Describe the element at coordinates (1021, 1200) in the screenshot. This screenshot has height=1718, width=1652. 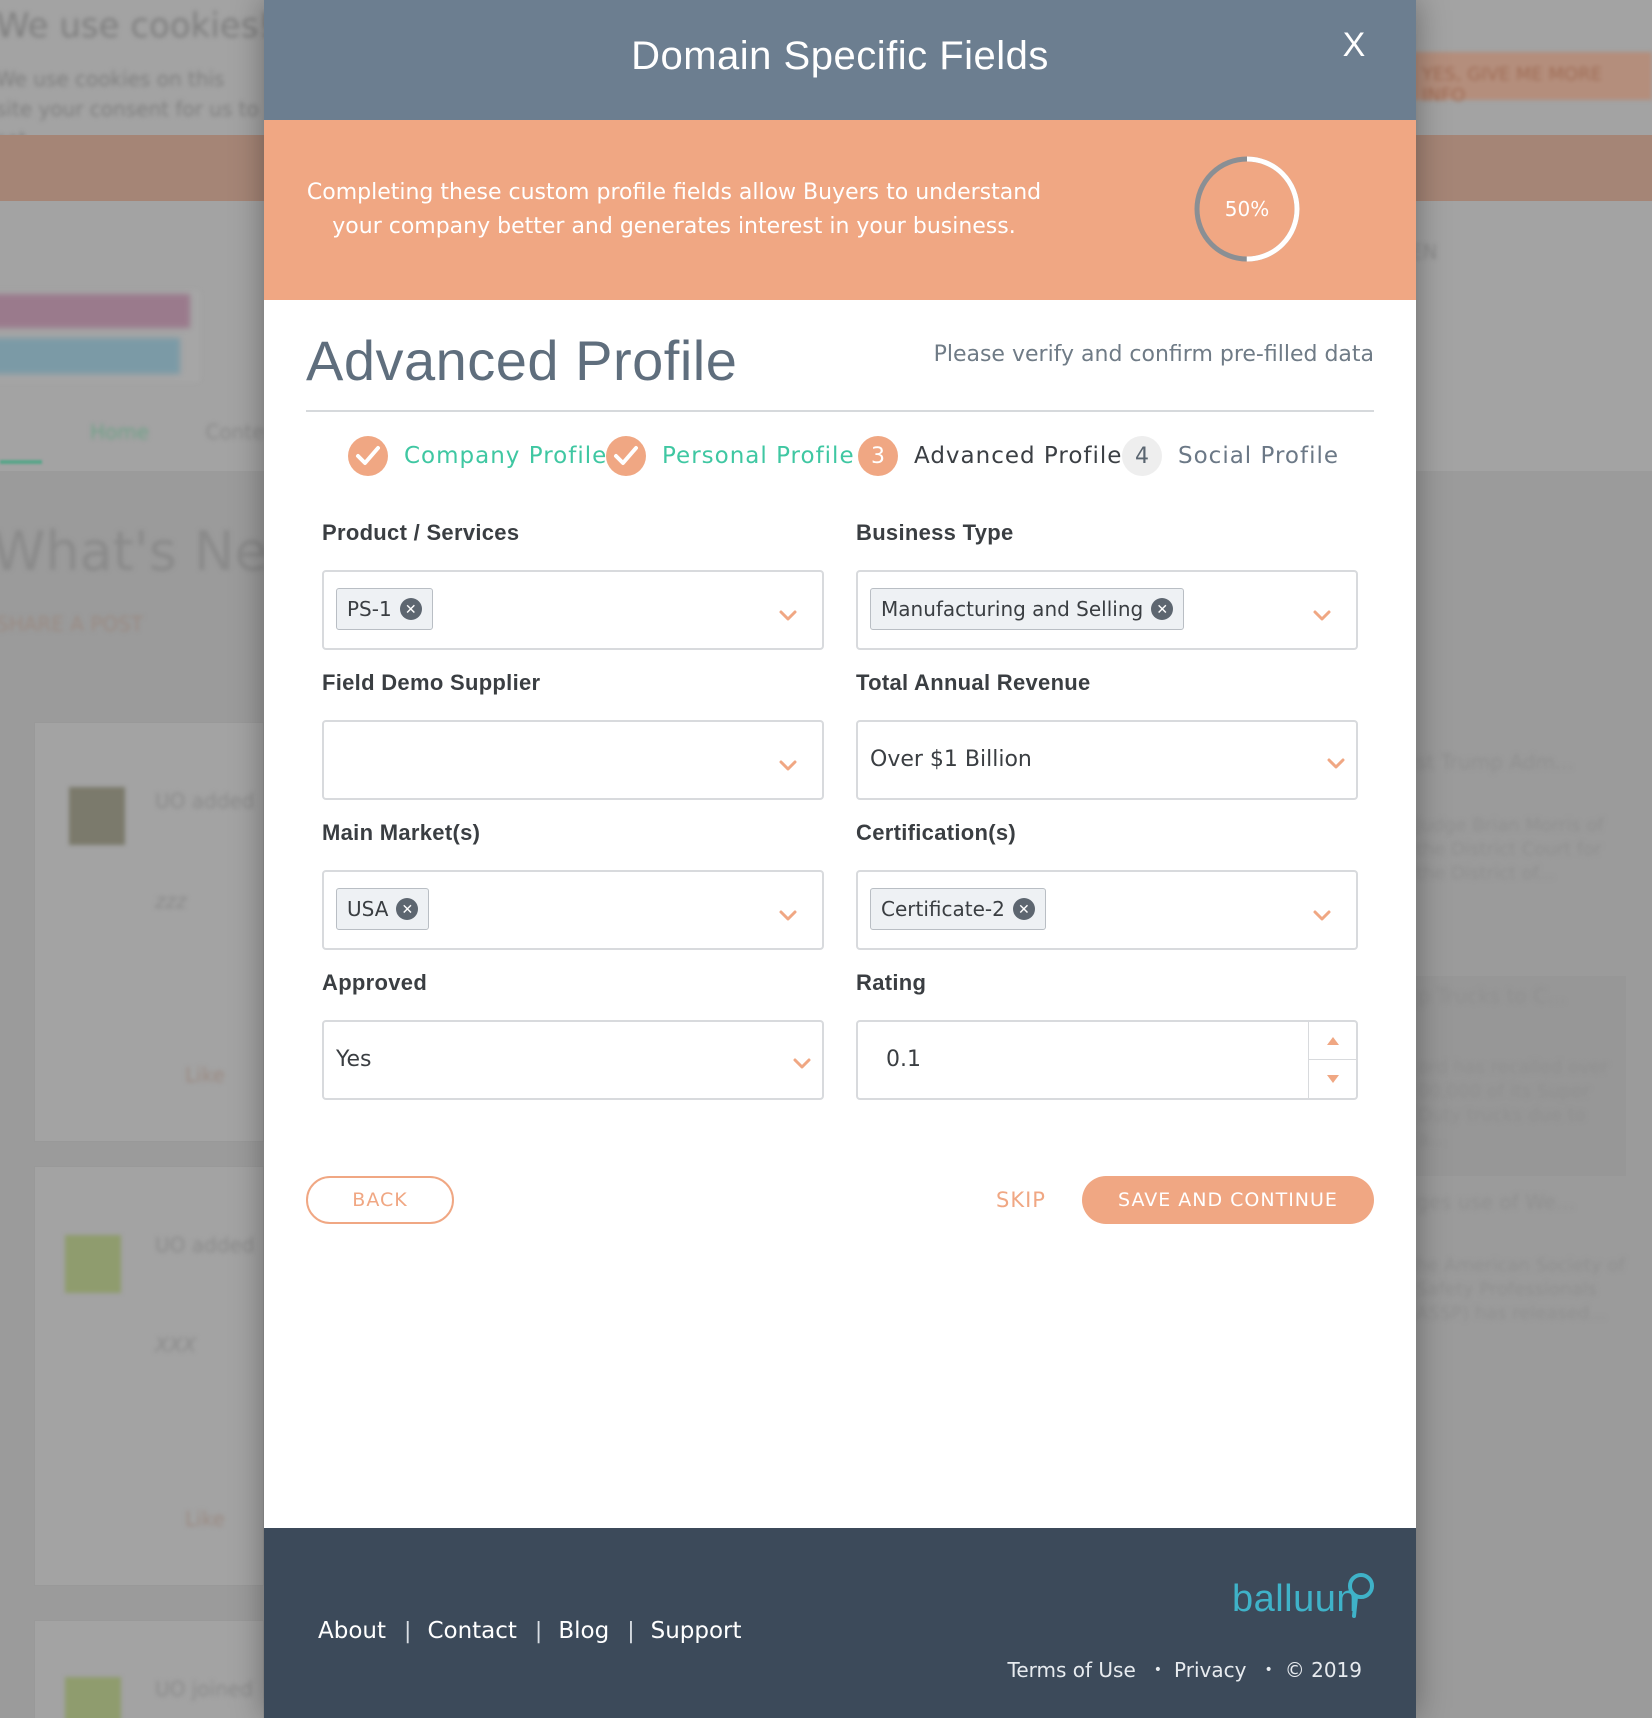
I see `skip-button: SKIP` at that location.